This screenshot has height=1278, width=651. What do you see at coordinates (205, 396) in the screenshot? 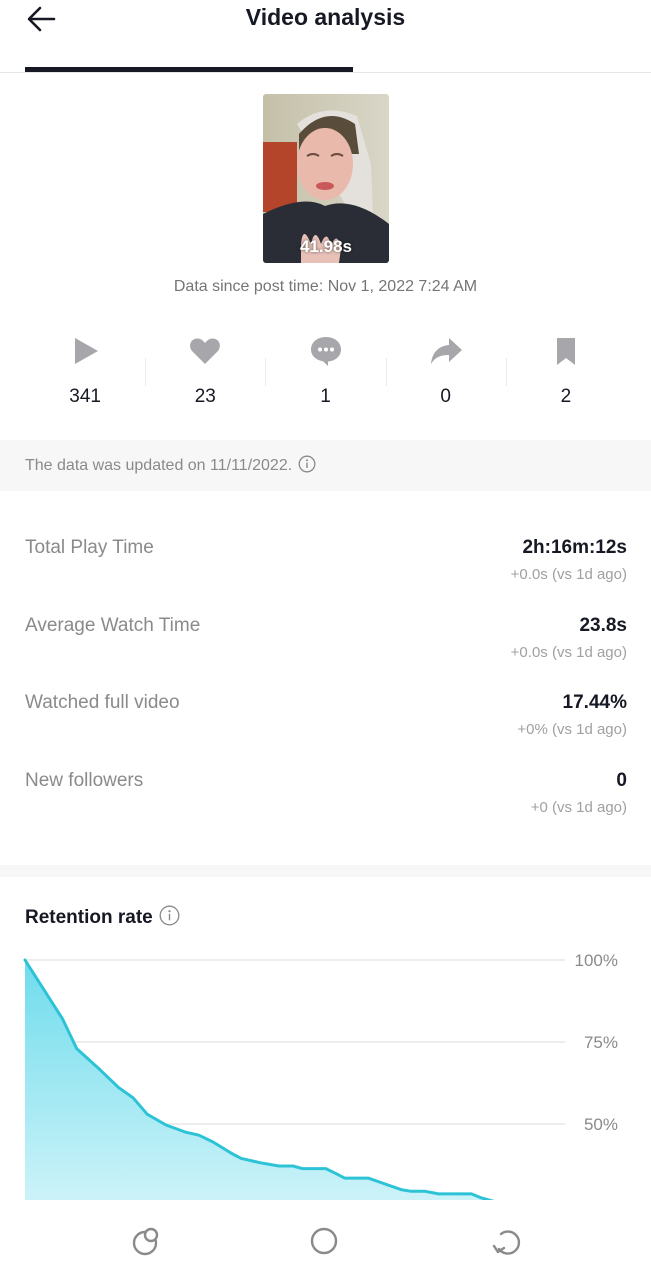
I see `likes-count: 23` at bounding box center [205, 396].